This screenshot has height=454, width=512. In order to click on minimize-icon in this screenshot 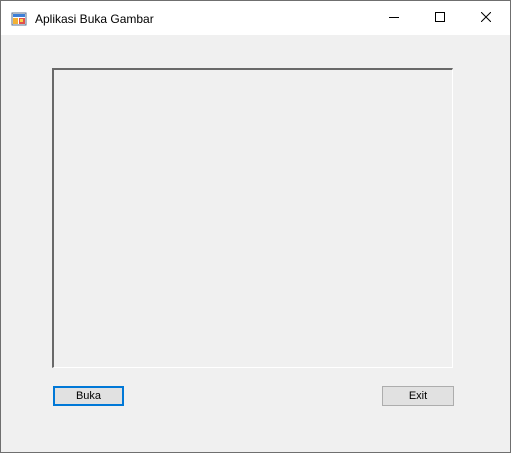, I will do `click(394, 18)`.